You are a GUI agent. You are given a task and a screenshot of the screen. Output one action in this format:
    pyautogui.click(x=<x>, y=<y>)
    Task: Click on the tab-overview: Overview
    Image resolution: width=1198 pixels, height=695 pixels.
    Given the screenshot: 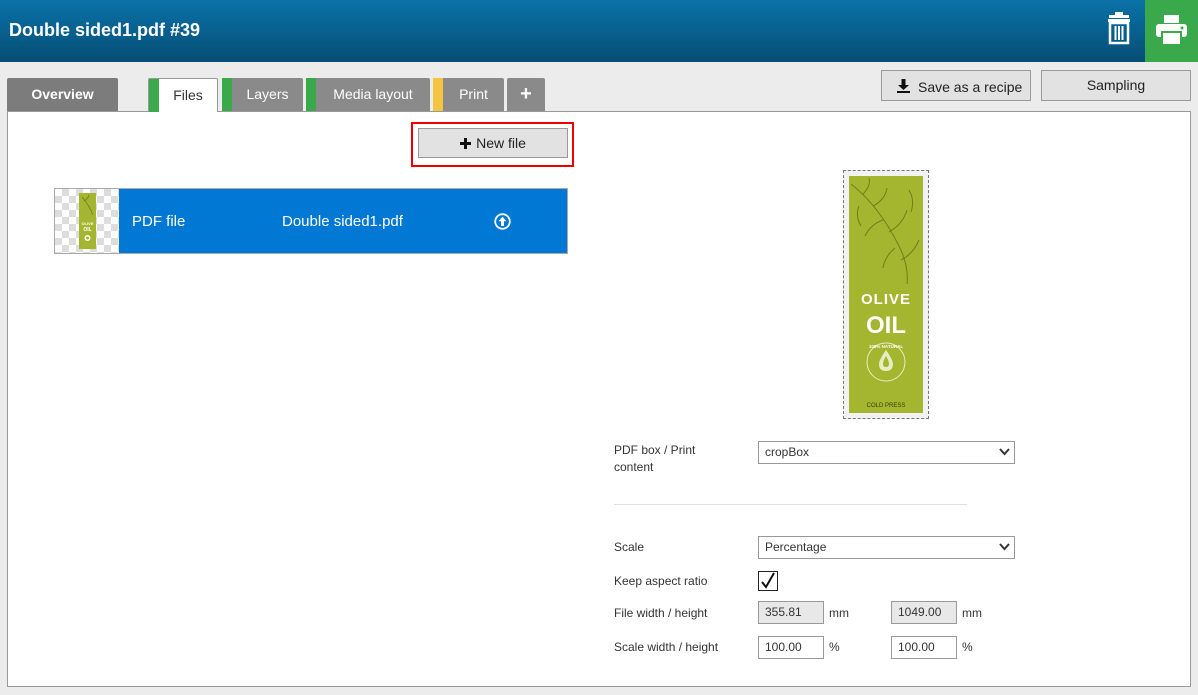 What is the action you would take?
    pyautogui.click(x=62, y=94)
    